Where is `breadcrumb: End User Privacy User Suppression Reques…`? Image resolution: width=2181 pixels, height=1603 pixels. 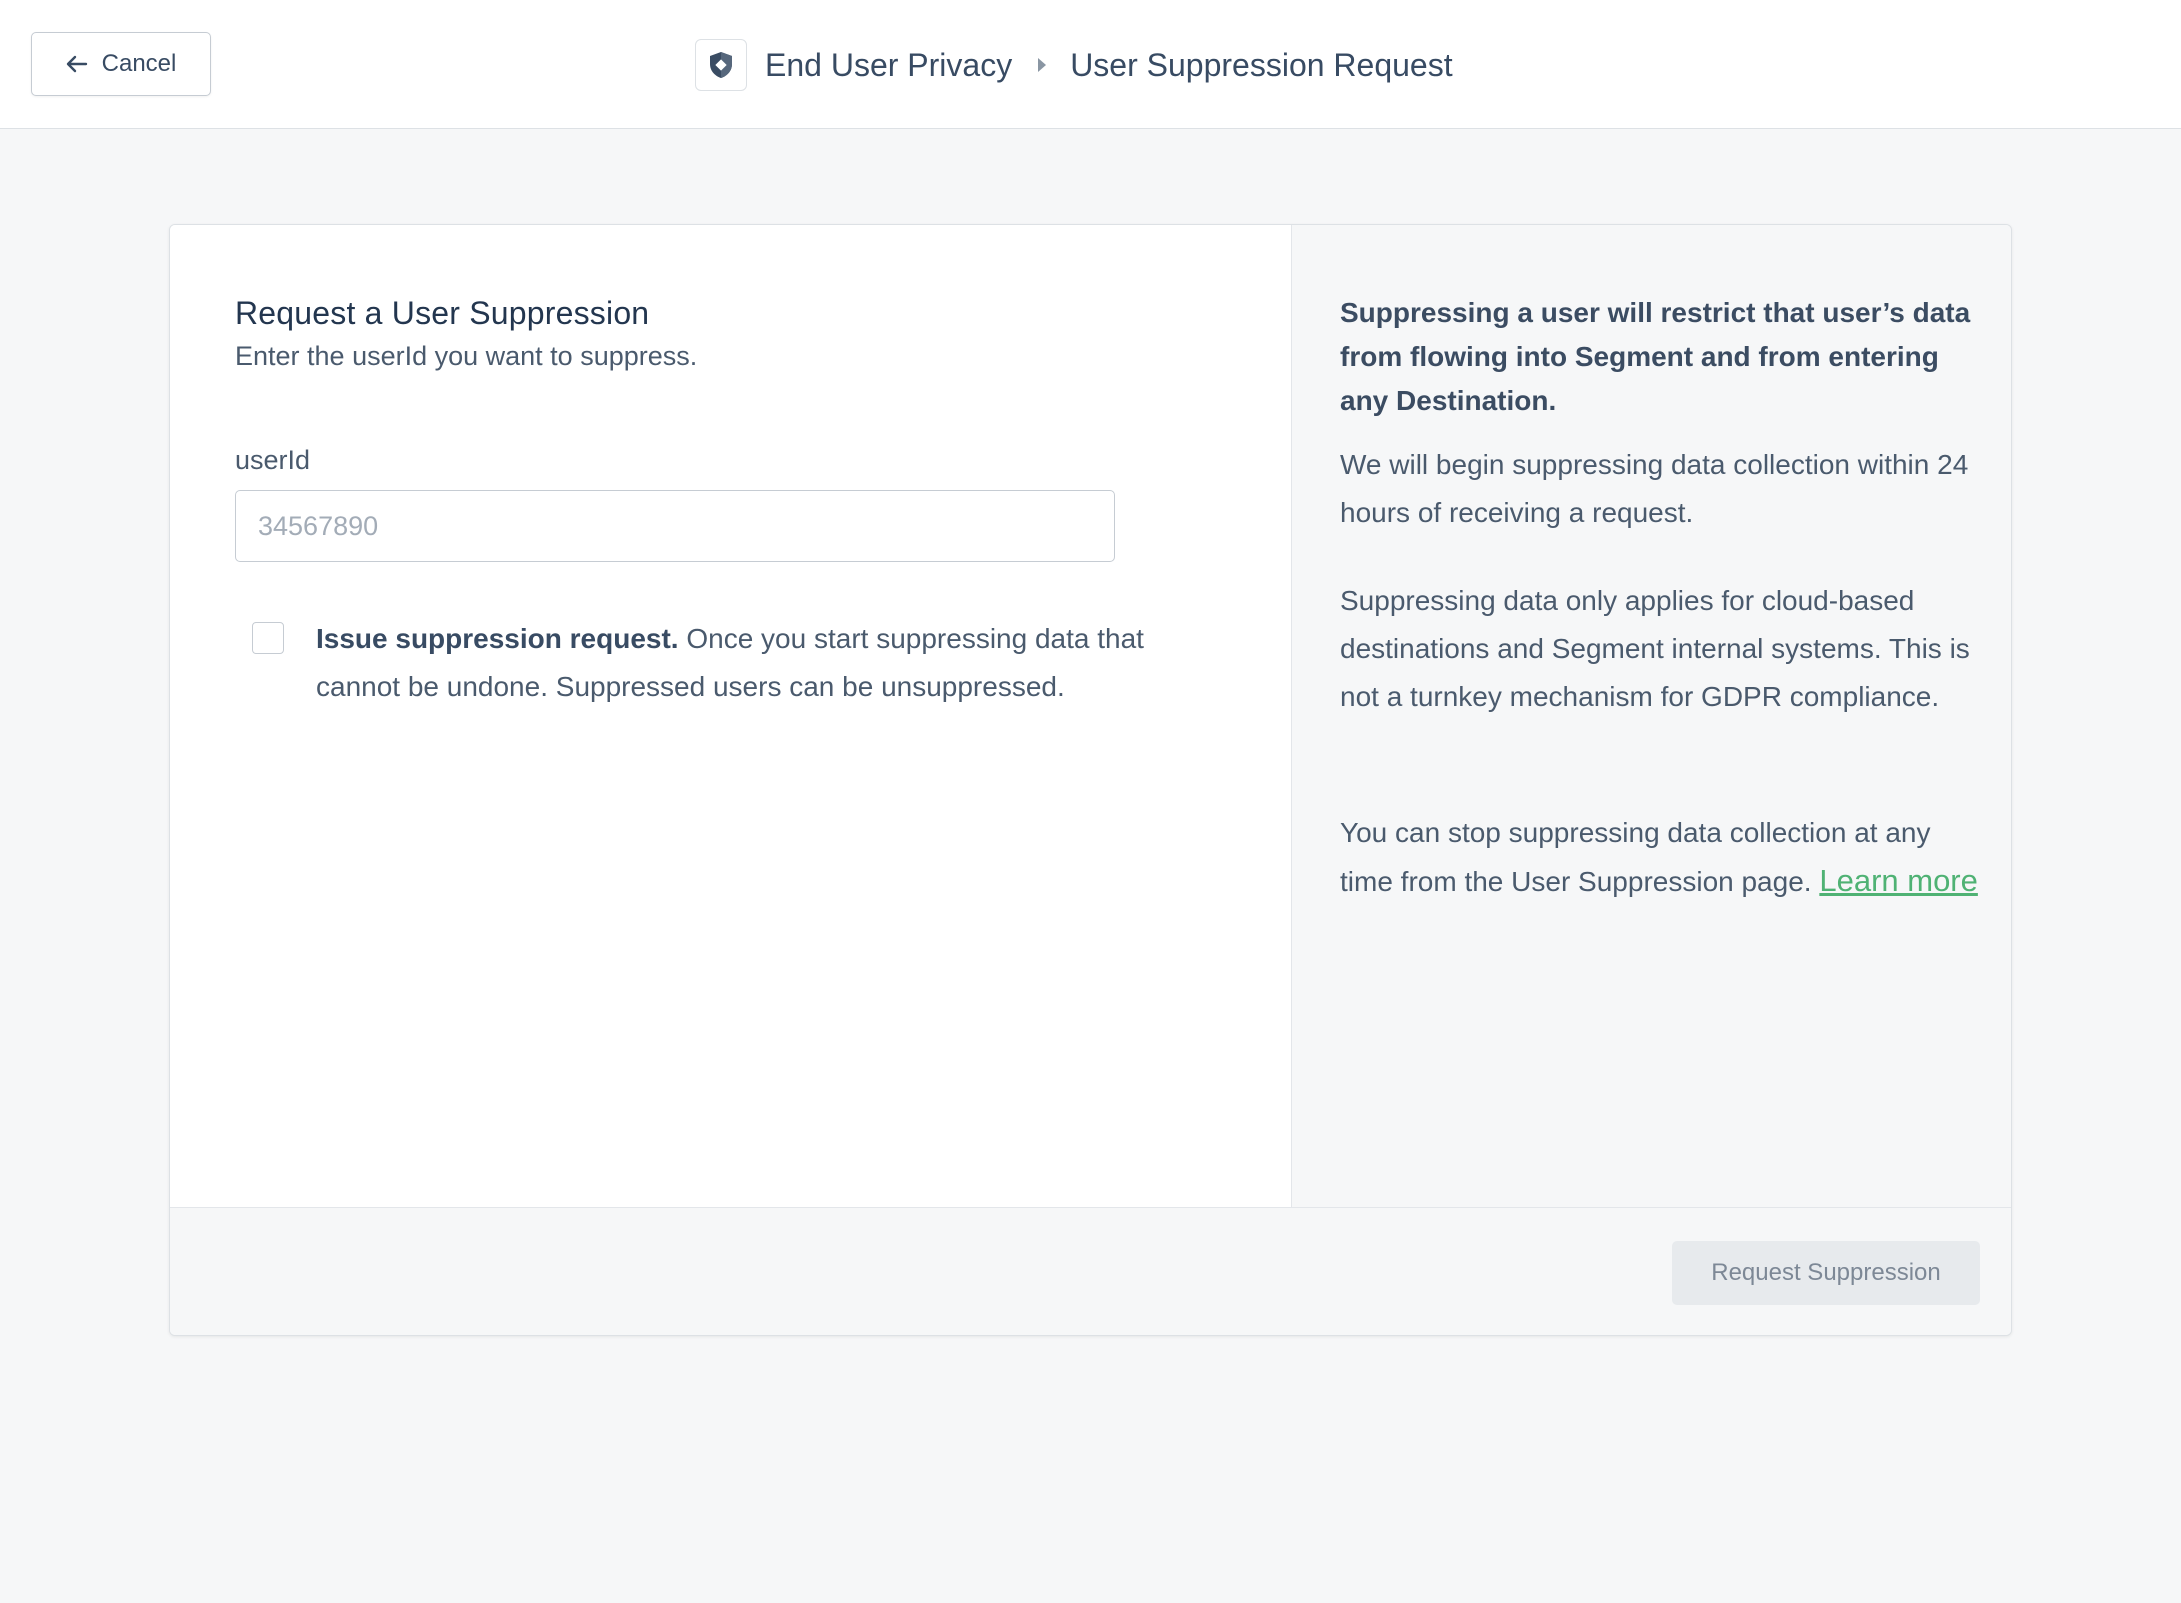 breadcrumb: End User Privacy User Suppression Reques… is located at coordinates (1074, 65).